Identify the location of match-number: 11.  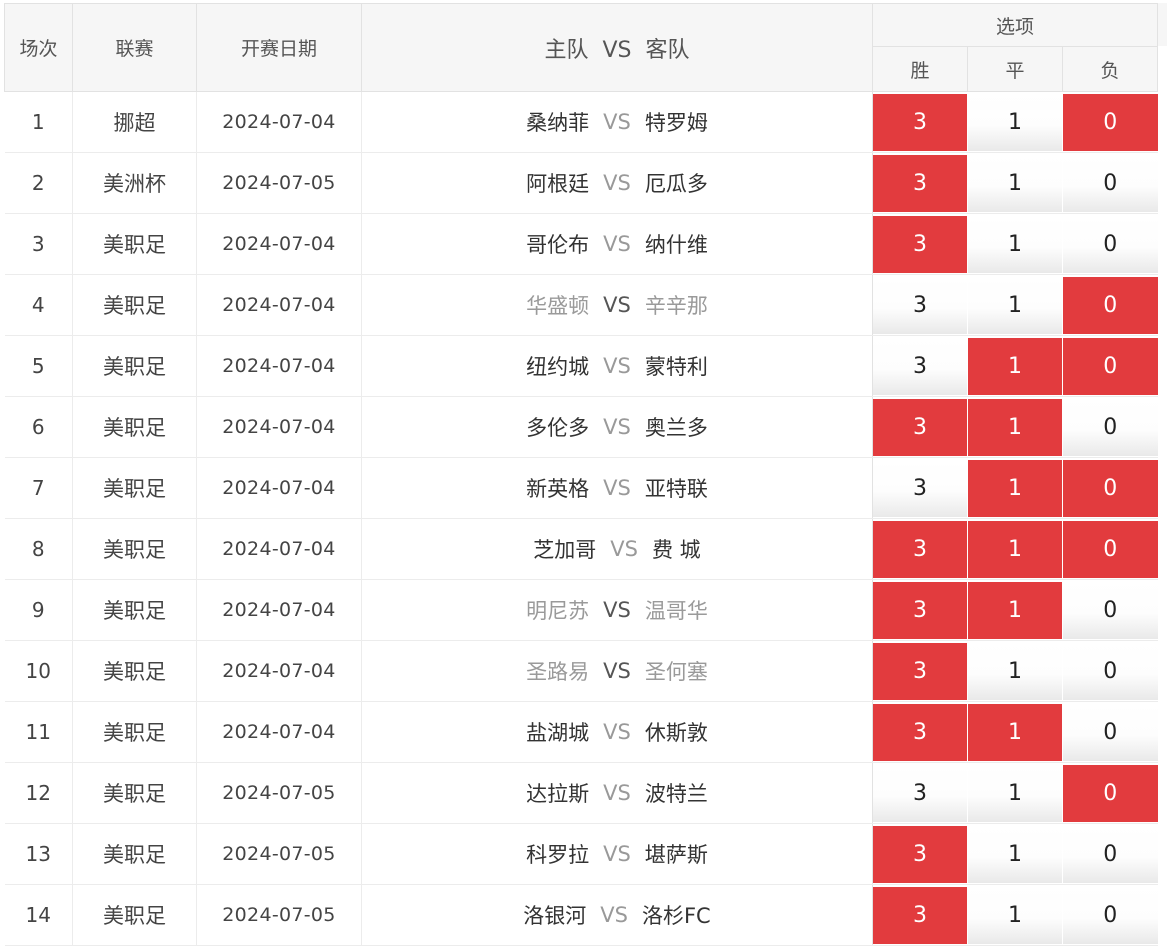
(38, 732).